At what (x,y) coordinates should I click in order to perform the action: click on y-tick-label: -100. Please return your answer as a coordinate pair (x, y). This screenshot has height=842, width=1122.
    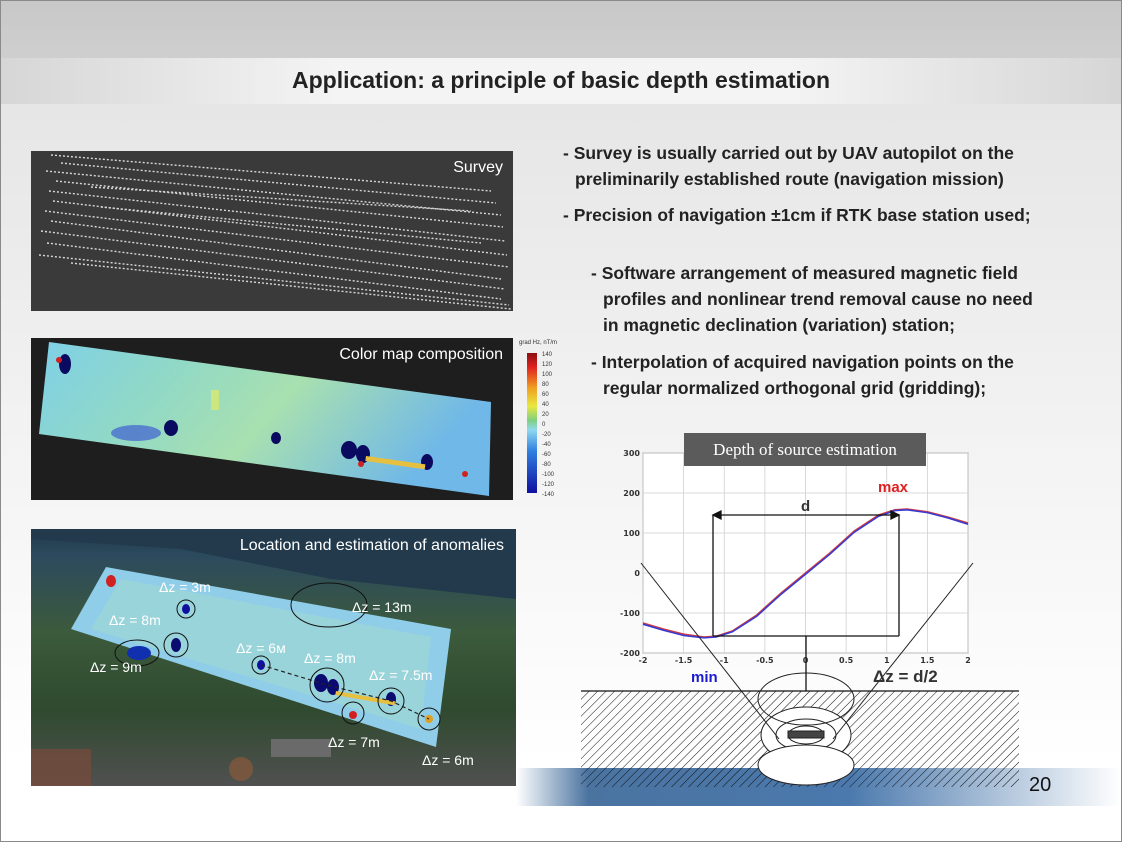
    Looking at the image, I should click on (630, 613).